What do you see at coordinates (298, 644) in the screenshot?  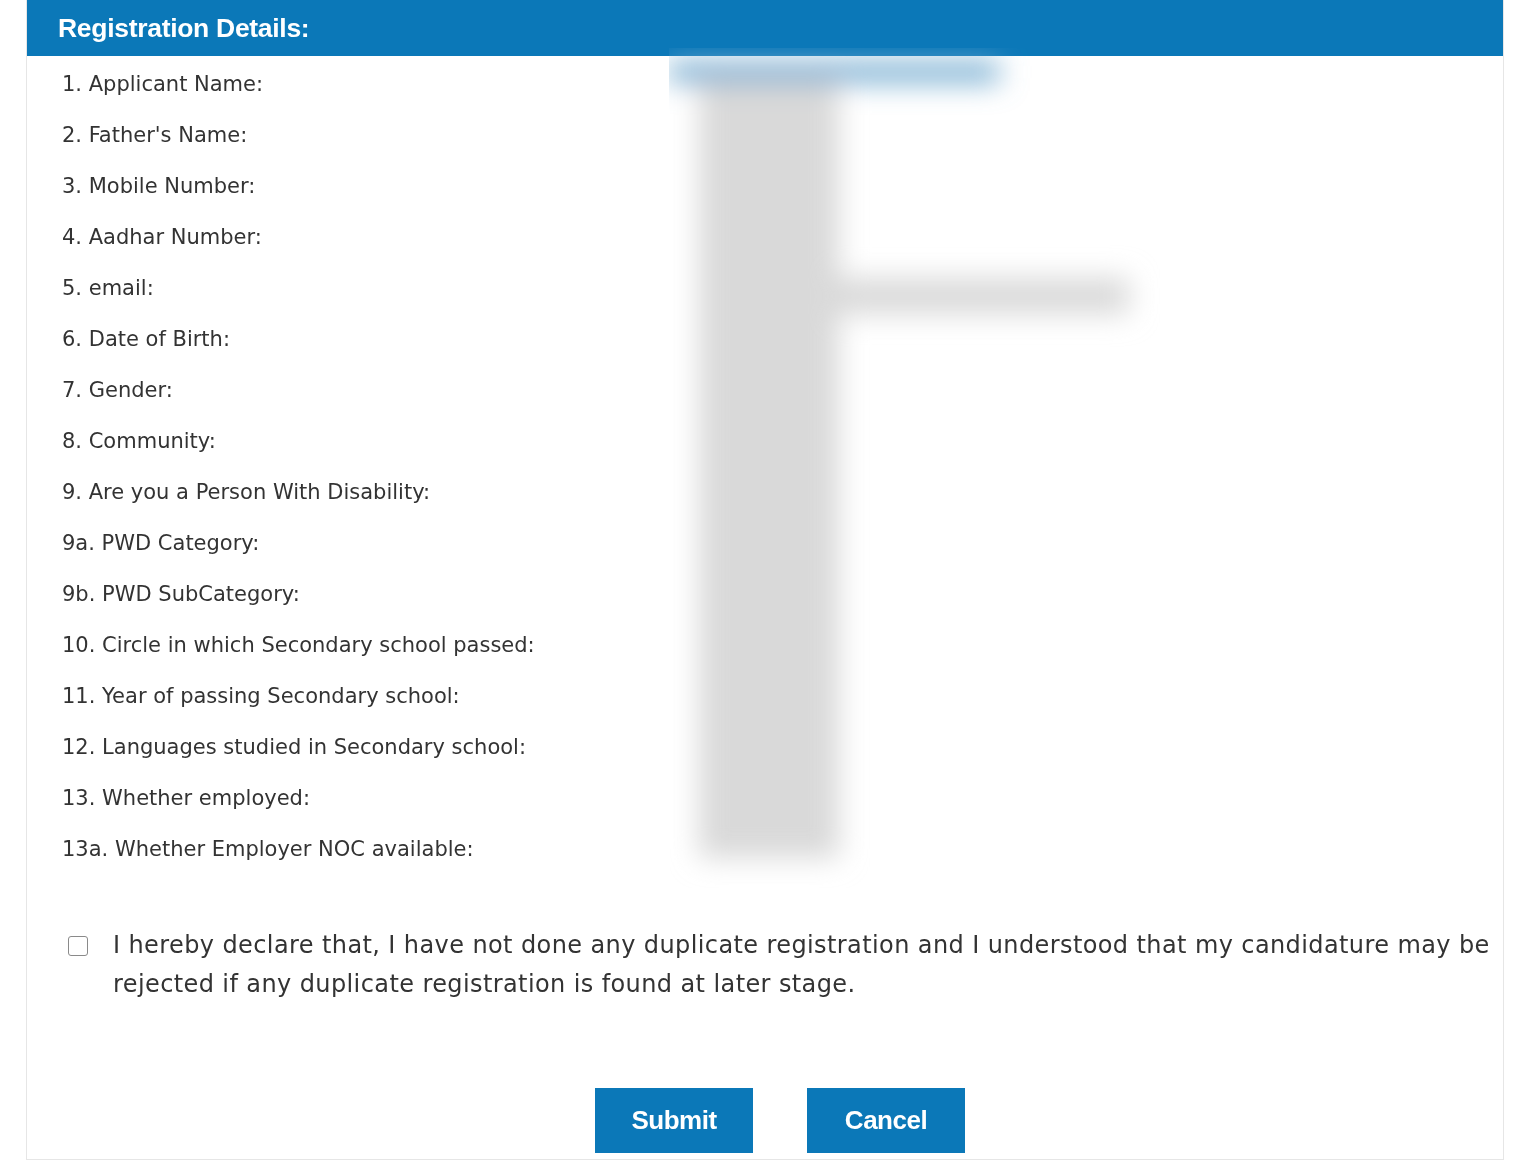 I see `field-label: 10. Circle in which Secondary school passed:` at bounding box center [298, 644].